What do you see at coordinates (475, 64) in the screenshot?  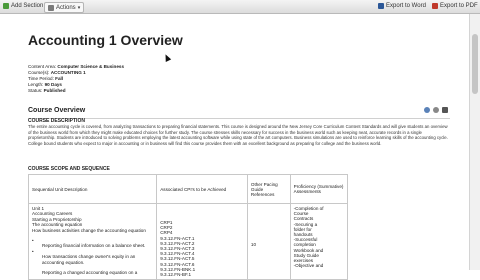 I see `scroll-thumb` at bounding box center [475, 64].